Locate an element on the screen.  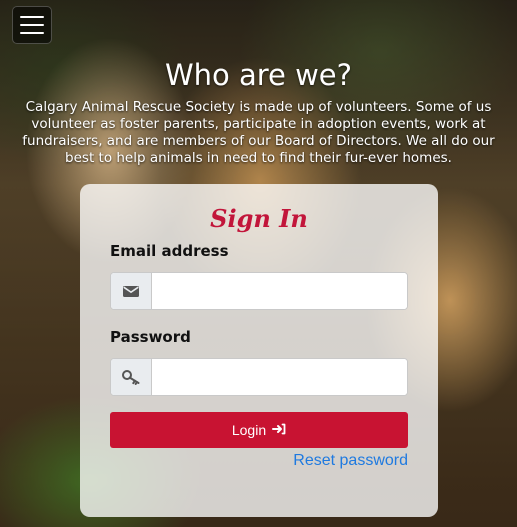
password-label: Password is located at coordinates (150, 337).